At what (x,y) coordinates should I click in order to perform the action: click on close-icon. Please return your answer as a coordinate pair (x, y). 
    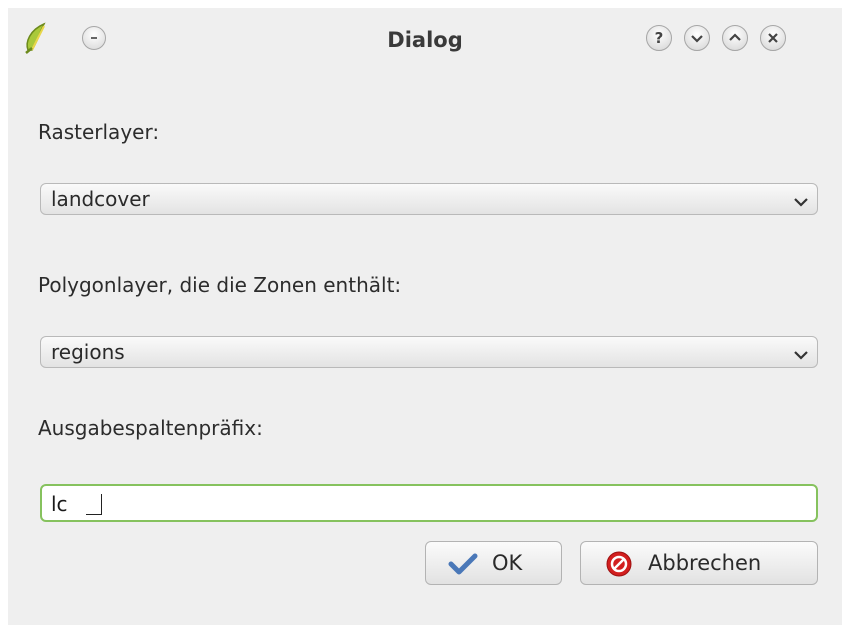
    Looking at the image, I should click on (773, 38).